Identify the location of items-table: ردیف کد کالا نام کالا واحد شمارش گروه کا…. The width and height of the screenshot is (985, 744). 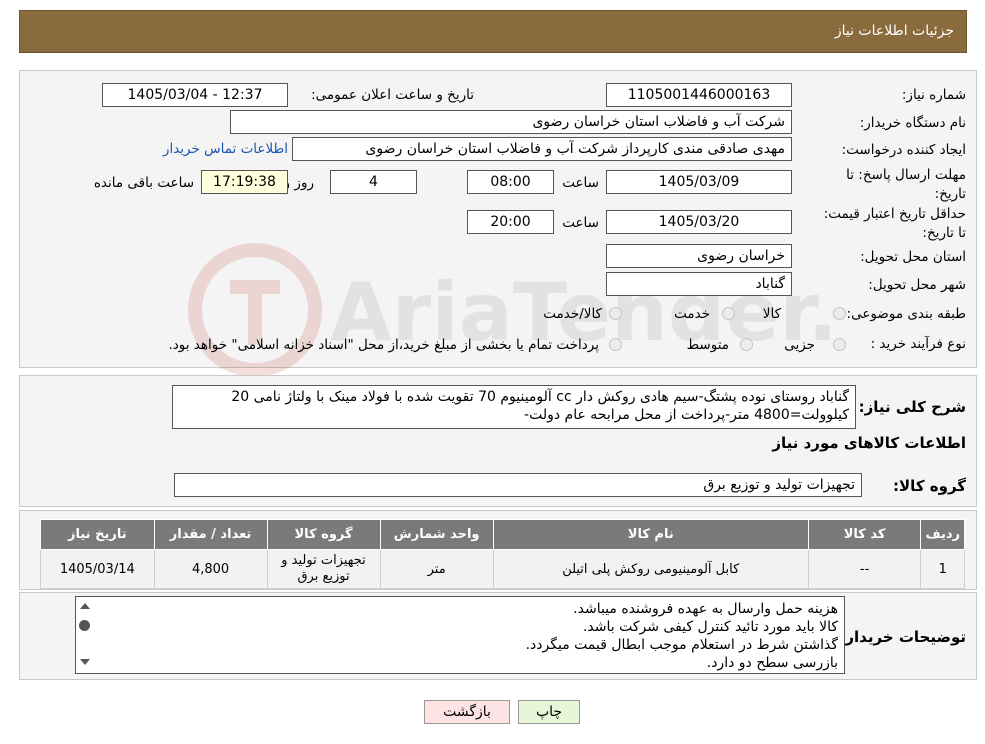
(502, 554).